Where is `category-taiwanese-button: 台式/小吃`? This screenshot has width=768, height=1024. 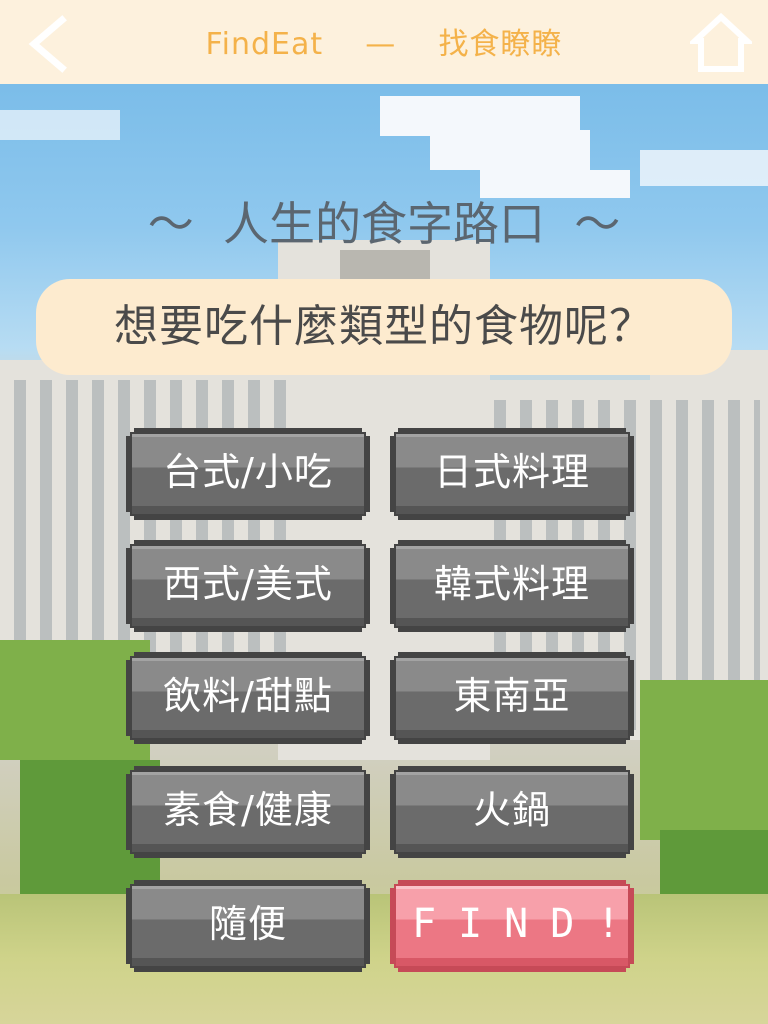 category-taiwanese-button: 台式/小吃 is located at coordinates (248, 474).